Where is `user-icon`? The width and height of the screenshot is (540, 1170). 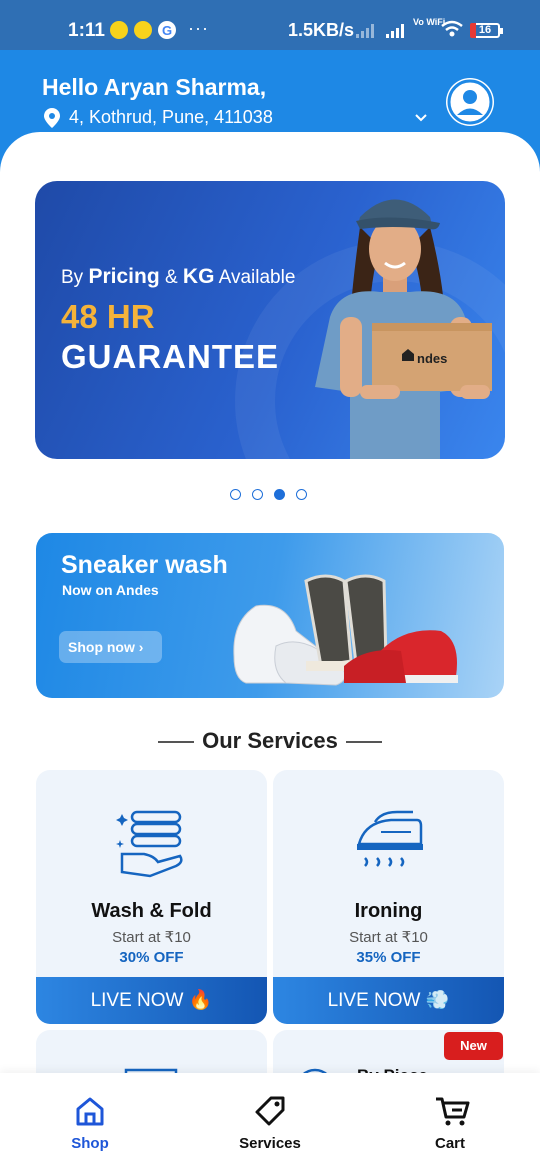
user-icon is located at coordinates (470, 102).